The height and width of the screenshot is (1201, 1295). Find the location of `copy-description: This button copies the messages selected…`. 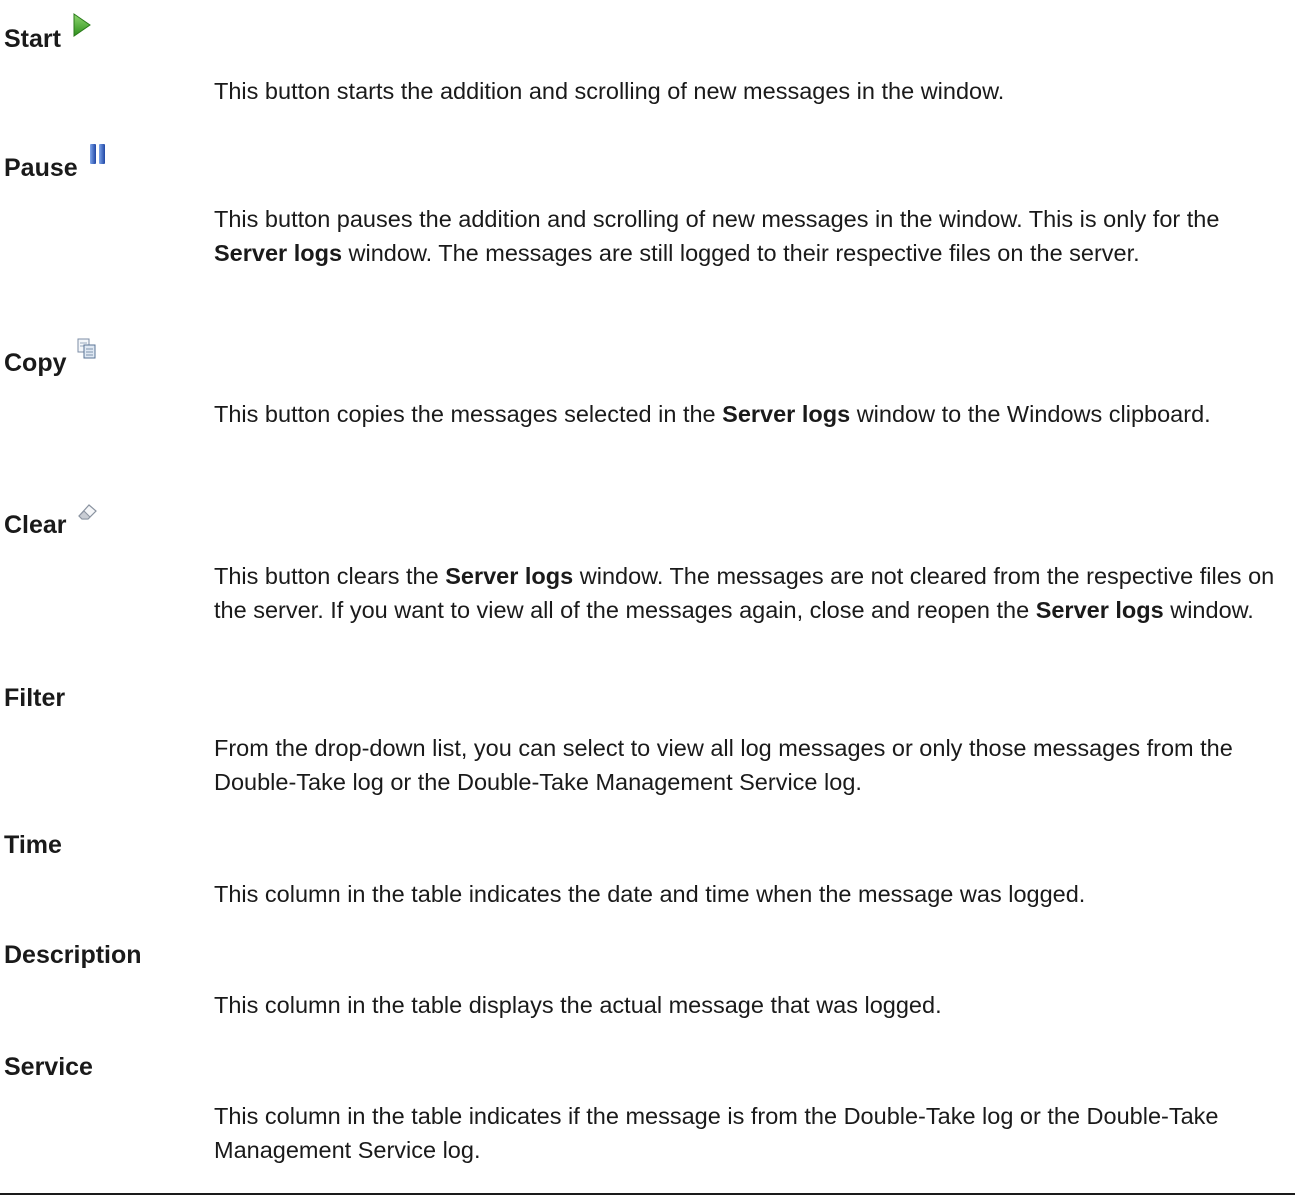

copy-description: This button copies the messages selected… is located at coordinates (712, 414).